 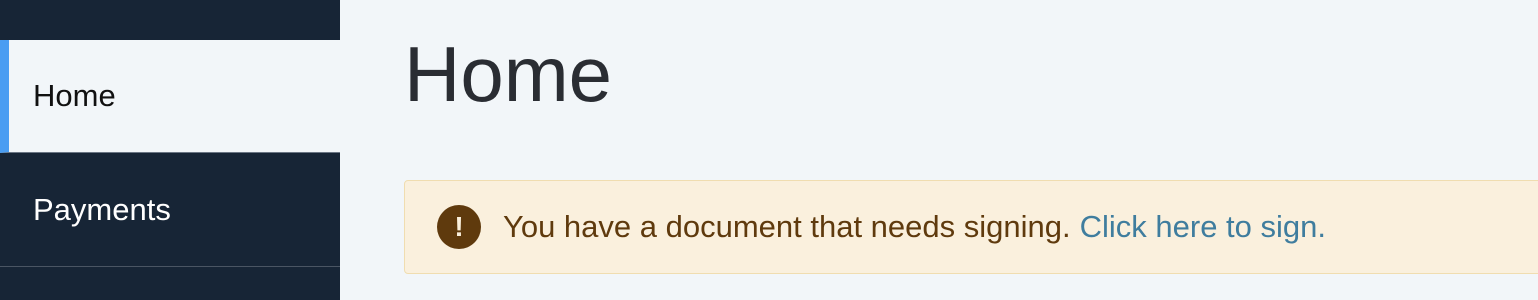 I want to click on sidebar-item-payments: Payments, so click(x=170, y=210).